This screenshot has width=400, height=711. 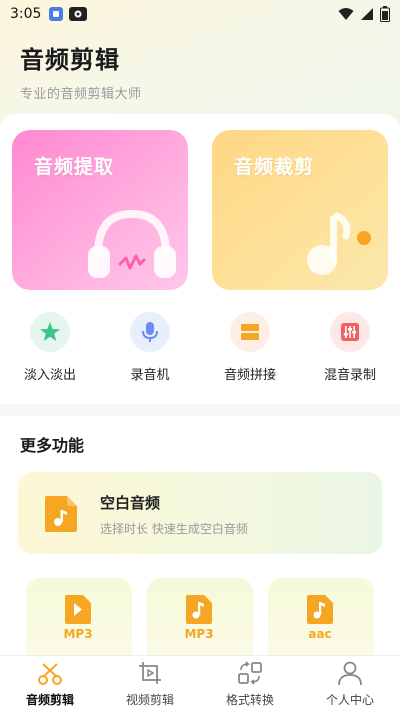 What do you see at coordinates (149, 700) in the screenshot?
I see `nav-label: 视频剪辑` at bounding box center [149, 700].